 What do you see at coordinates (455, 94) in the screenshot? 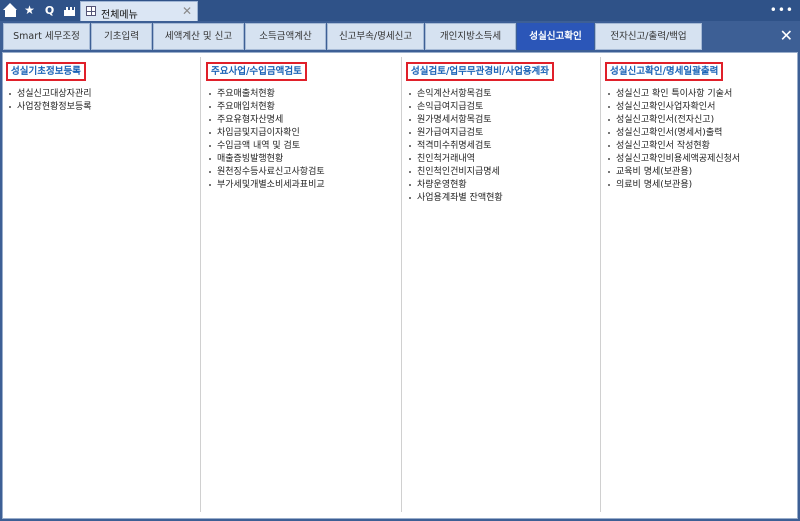
I see `menu-item: 손익계산서항목검토` at bounding box center [455, 94].